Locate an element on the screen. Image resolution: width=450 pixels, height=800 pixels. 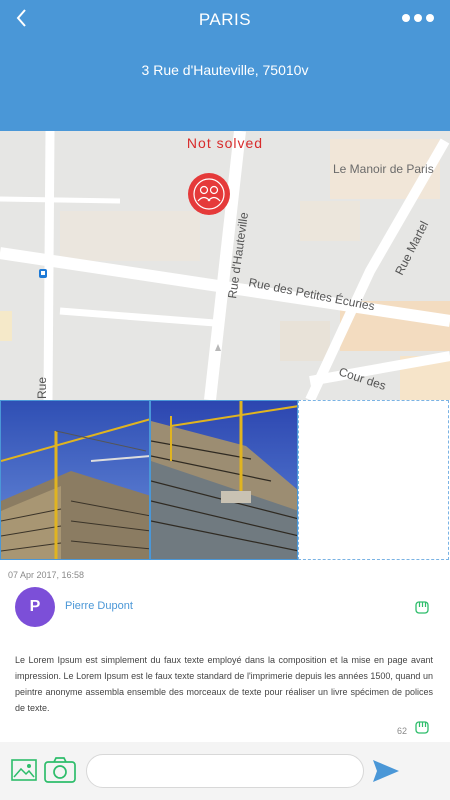
camera-icon is located at coordinates (60, 770).